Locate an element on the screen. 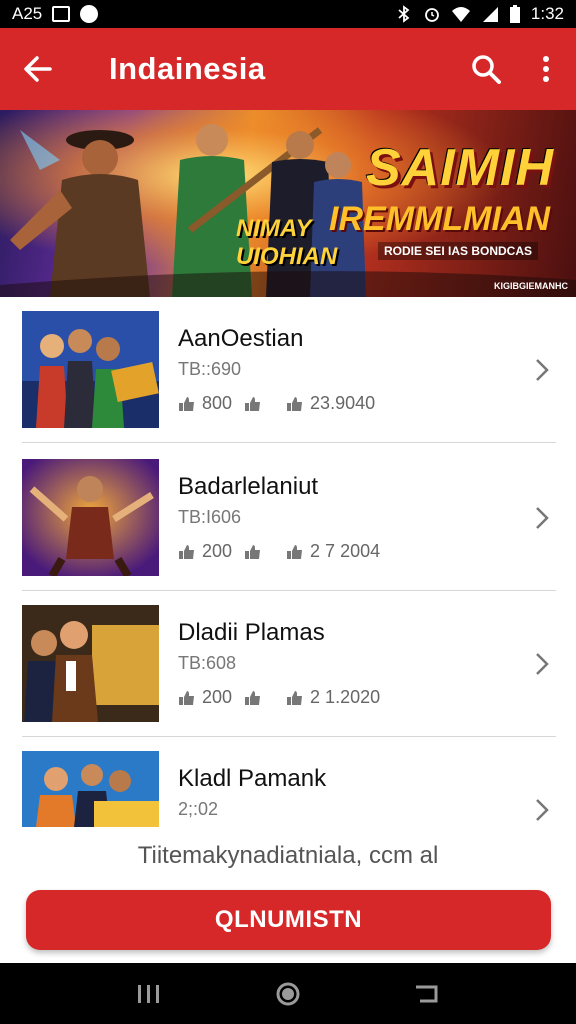 The height and width of the screenshot is (1024, 576). item-title: AanOestian is located at coordinates (241, 338).